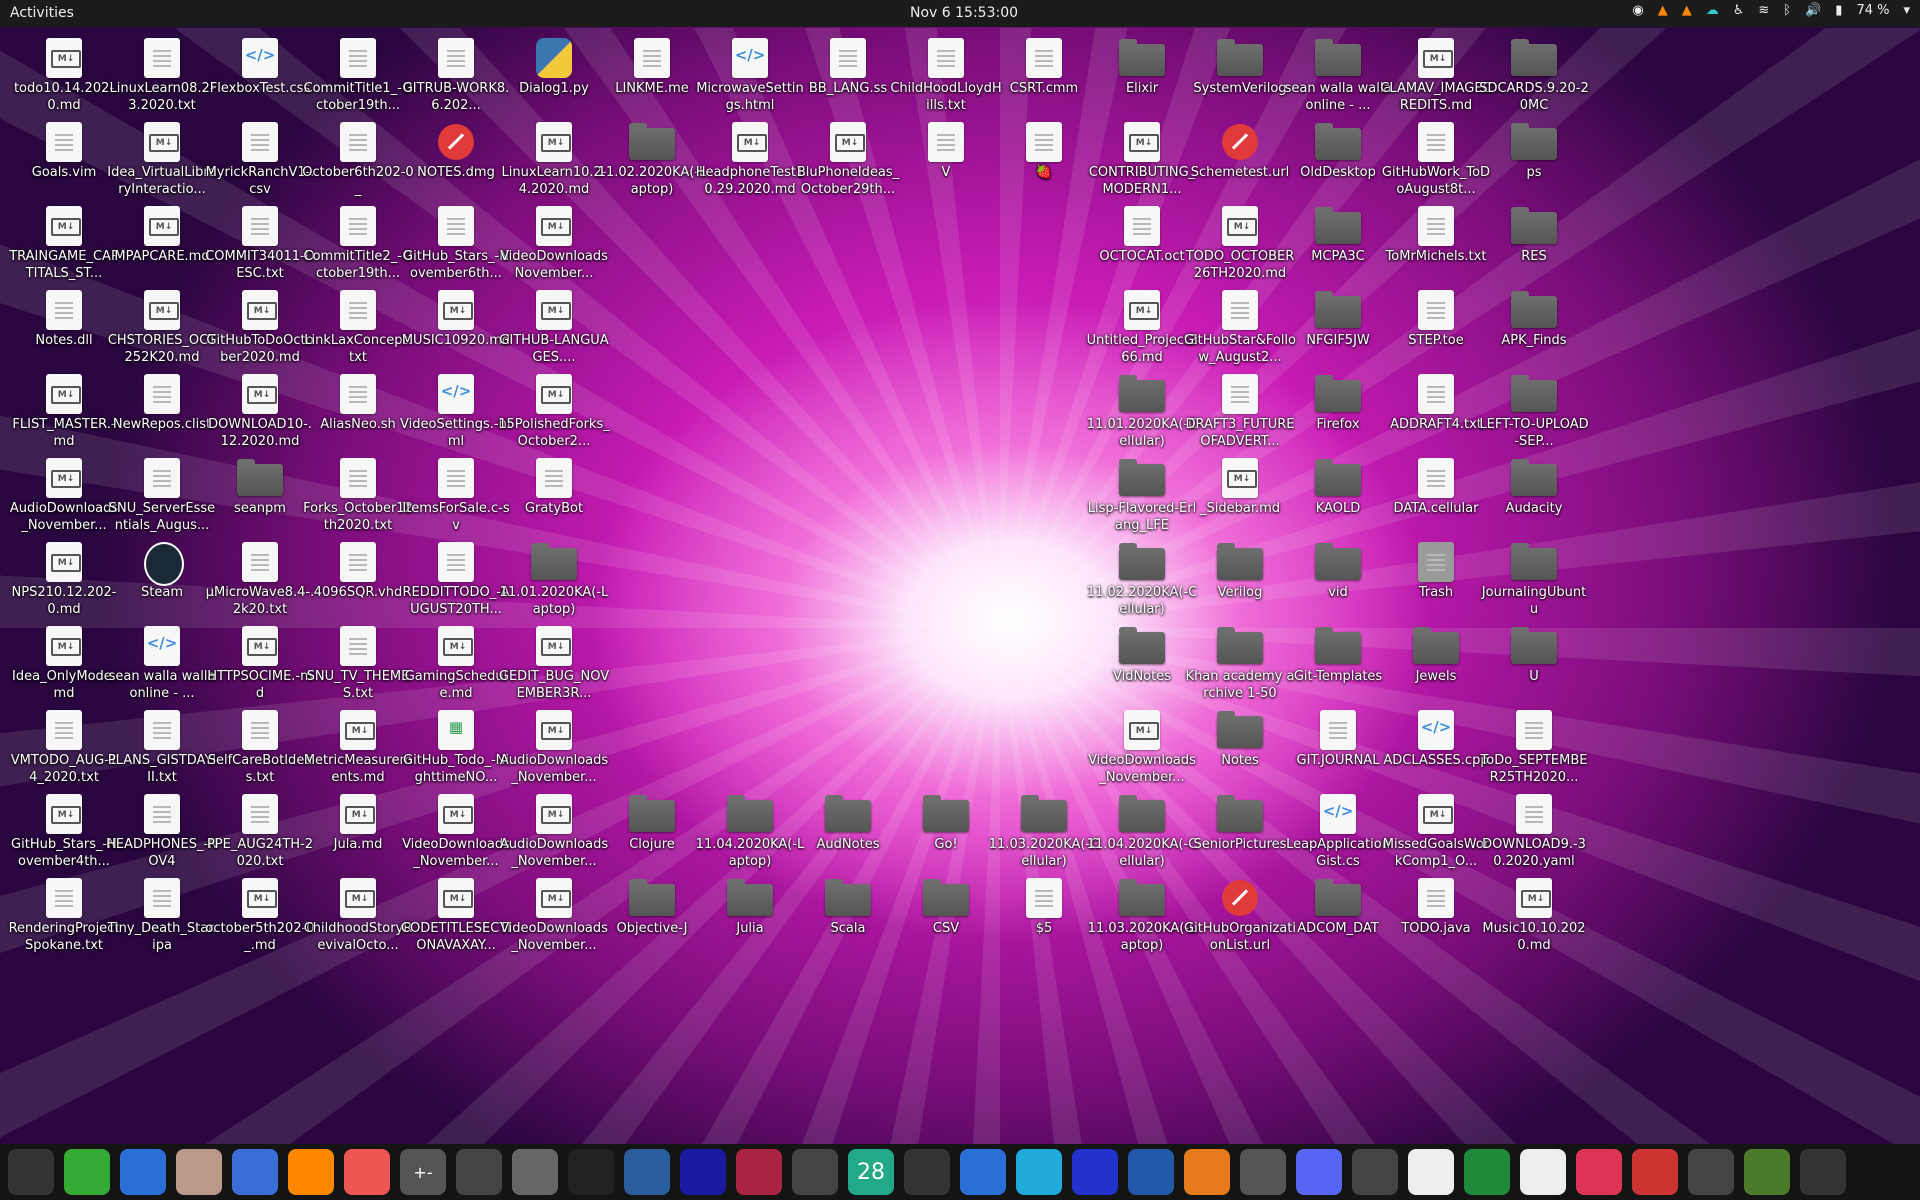 The height and width of the screenshot is (1200, 1920). I want to click on accessibility-icon: ♿, so click(1739, 10).